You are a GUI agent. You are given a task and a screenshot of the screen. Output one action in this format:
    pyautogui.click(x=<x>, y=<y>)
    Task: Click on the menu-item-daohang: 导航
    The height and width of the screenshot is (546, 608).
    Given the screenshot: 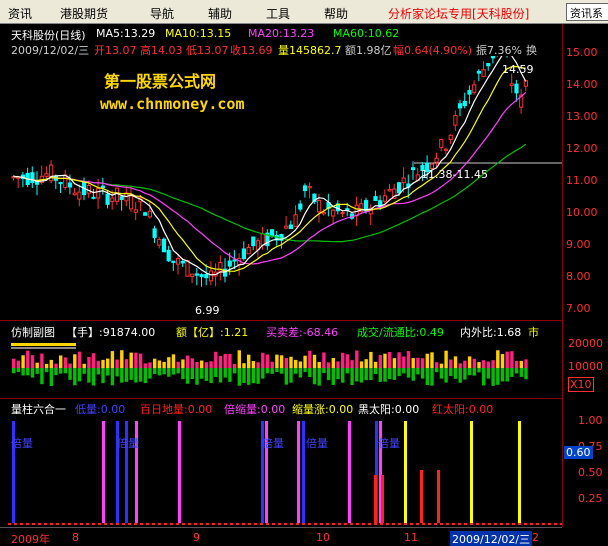 What is the action you would take?
    pyautogui.click(x=162, y=13)
    